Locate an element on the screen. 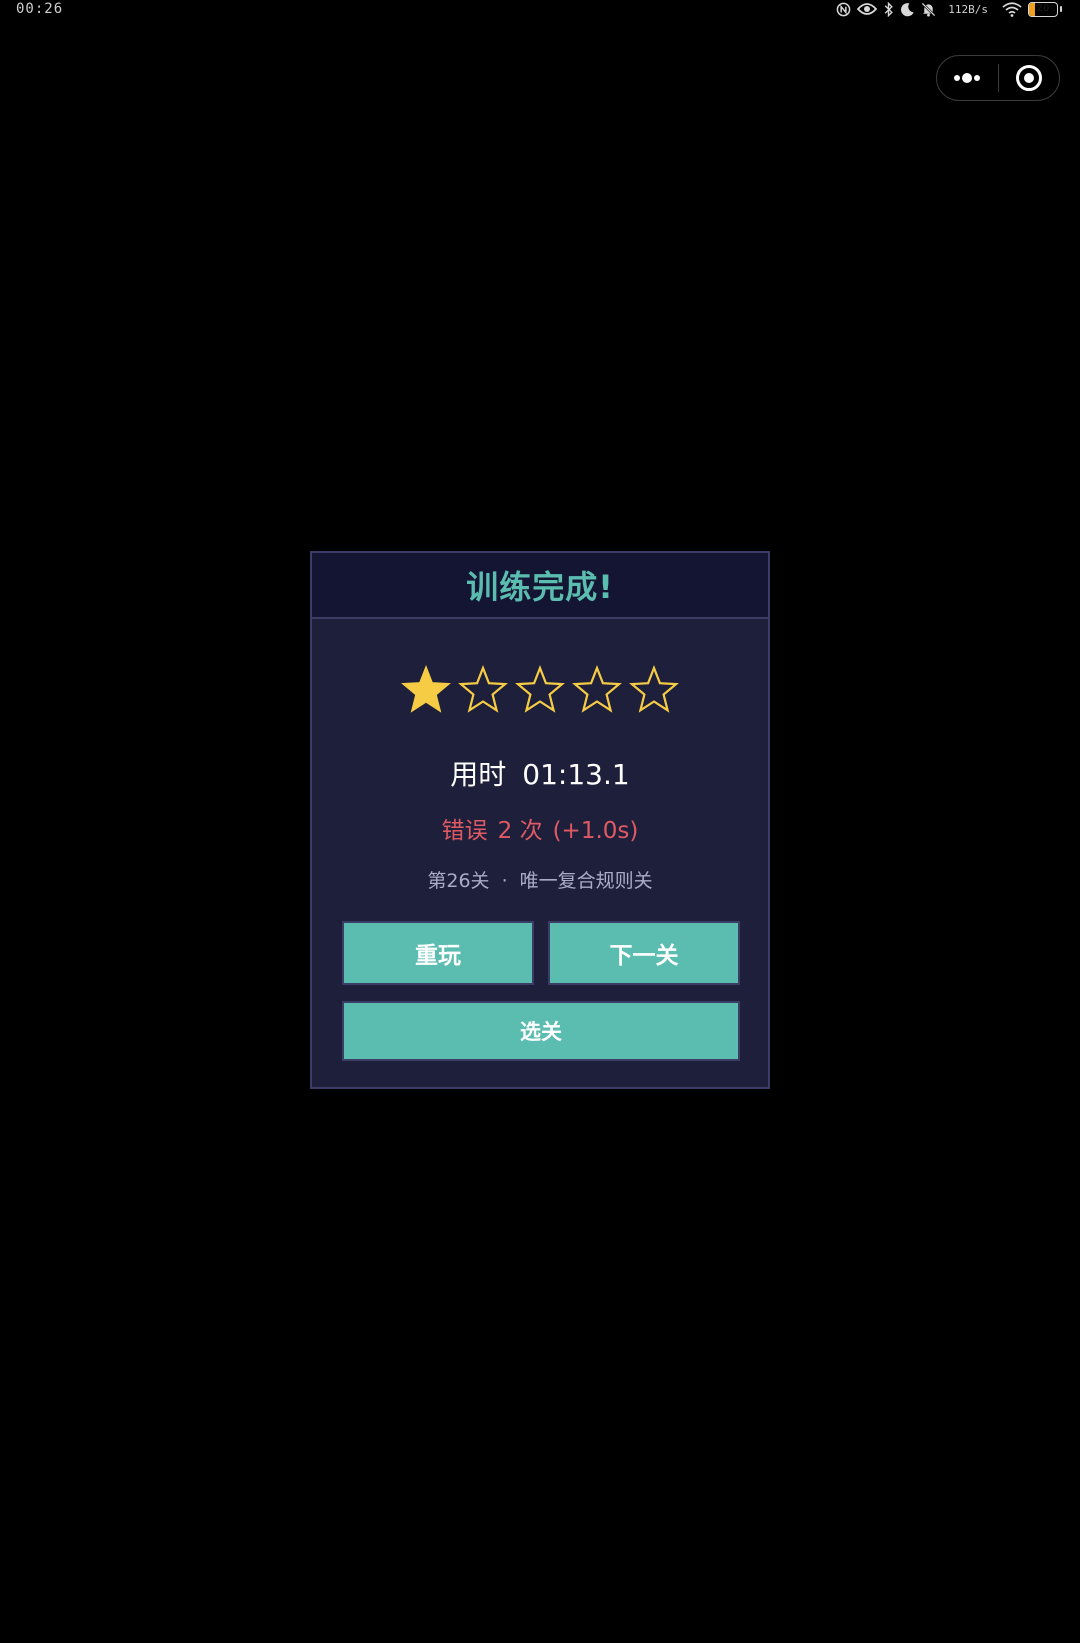 The image size is (1080, 1643). error-penalty: (+1.0s) is located at coordinates (595, 831).